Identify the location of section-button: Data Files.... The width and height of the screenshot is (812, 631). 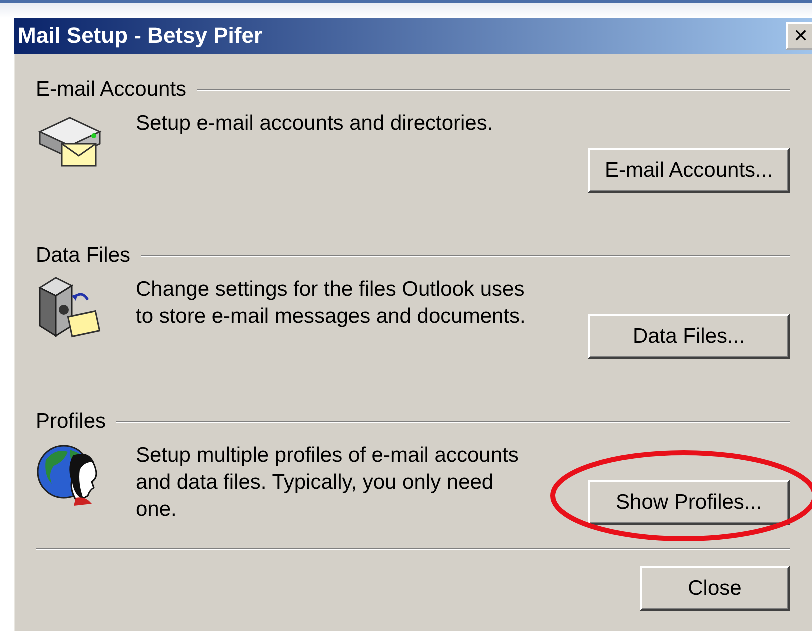
(689, 336).